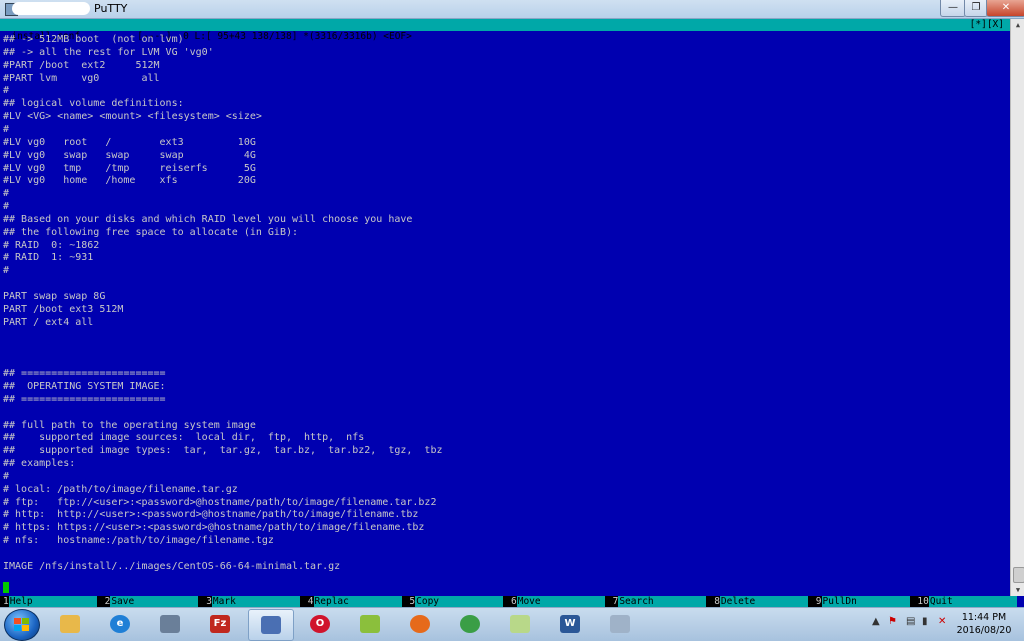 Image resolution: width=1024 pixels, height=641 pixels. Describe the element at coordinates (129, 142) in the screenshot. I see `editor-line: #LV vg0 root / ext3 10G` at that location.